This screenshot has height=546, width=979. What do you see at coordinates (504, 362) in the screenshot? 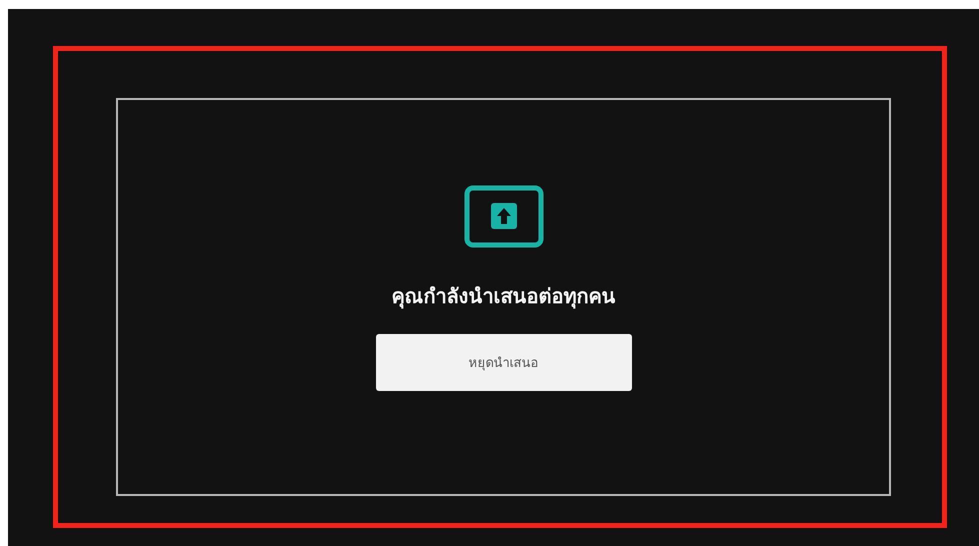
I see `stop-presenting-button: หยุดนำเสนอ` at bounding box center [504, 362].